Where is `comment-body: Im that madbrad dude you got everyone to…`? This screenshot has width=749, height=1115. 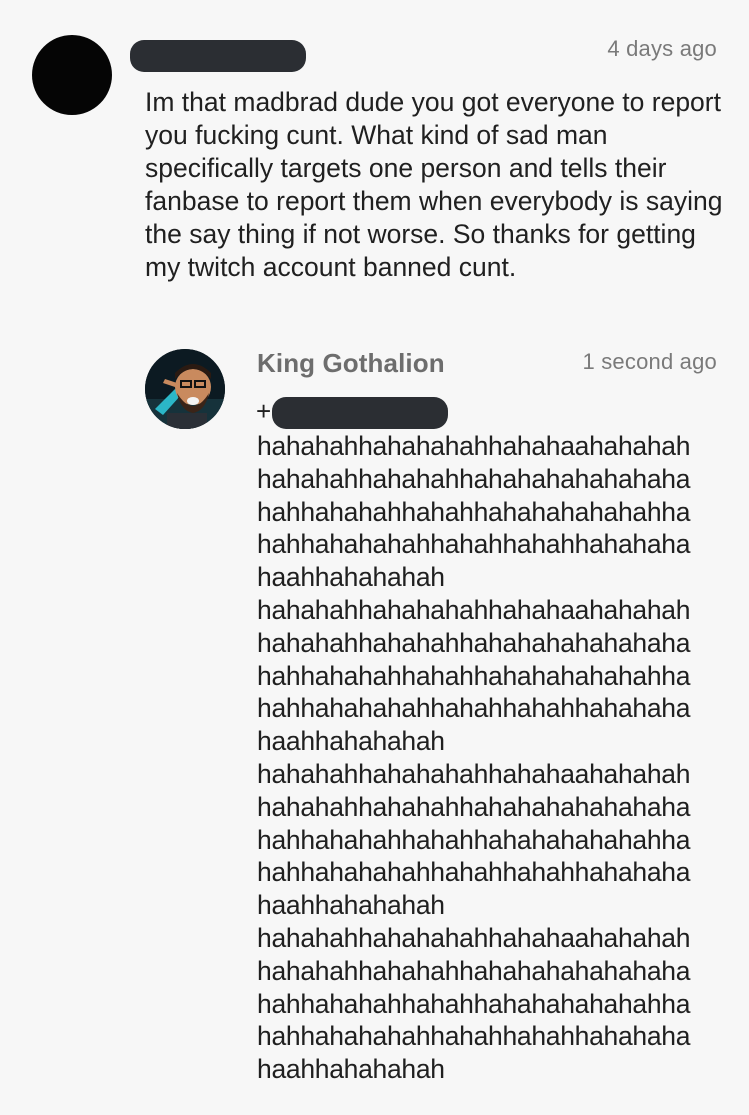
comment-body: Im that madbrad dude you got everyone to… is located at coordinates (434, 184).